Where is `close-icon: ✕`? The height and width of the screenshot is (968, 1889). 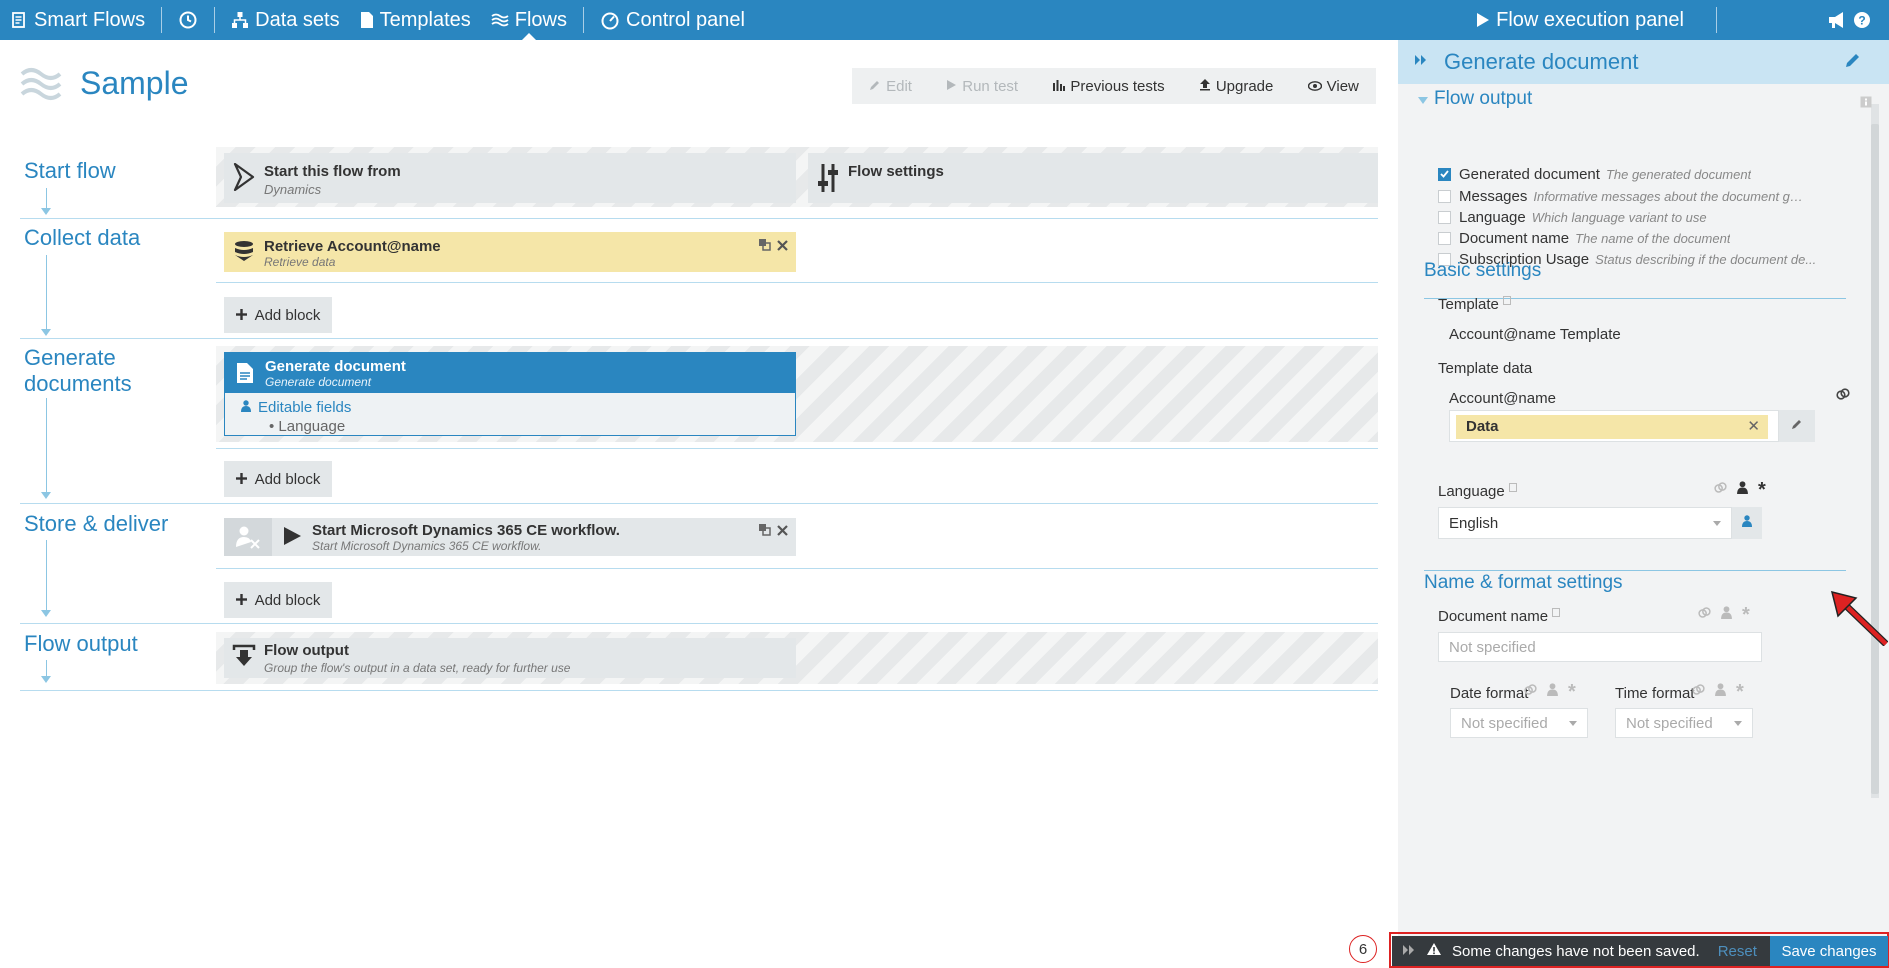
close-icon: ✕ is located at coordinates (1753, 427).